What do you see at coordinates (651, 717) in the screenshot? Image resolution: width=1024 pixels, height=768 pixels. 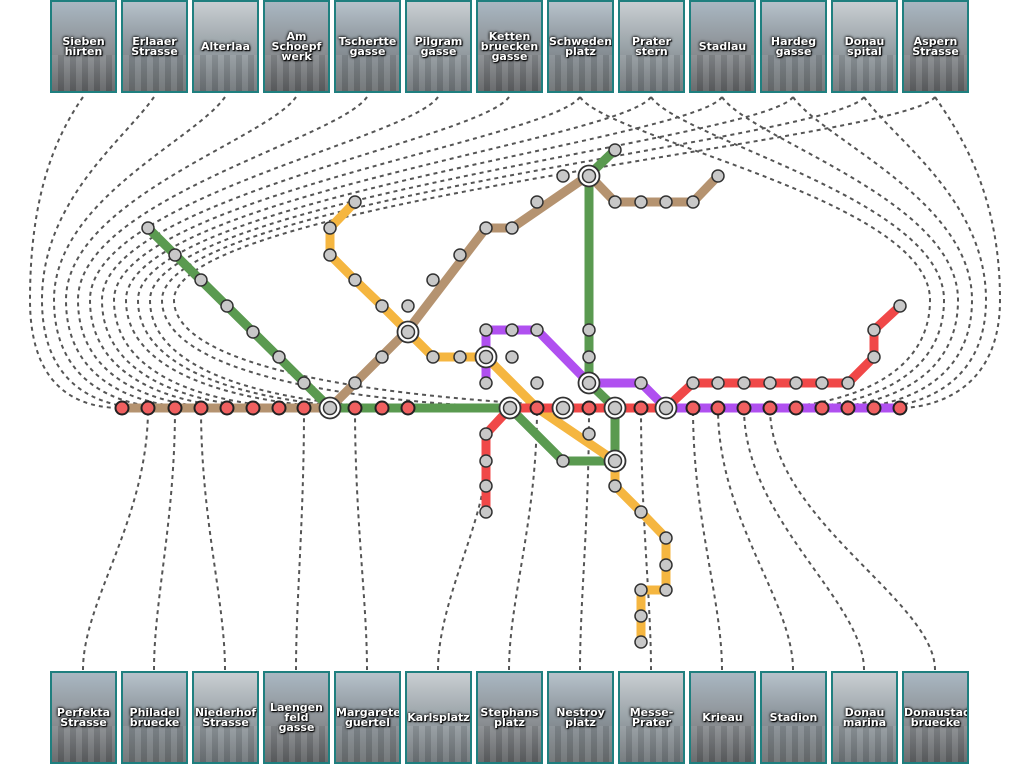 I see `station-label: Messe- Prater` at bounding box center [651, 717].